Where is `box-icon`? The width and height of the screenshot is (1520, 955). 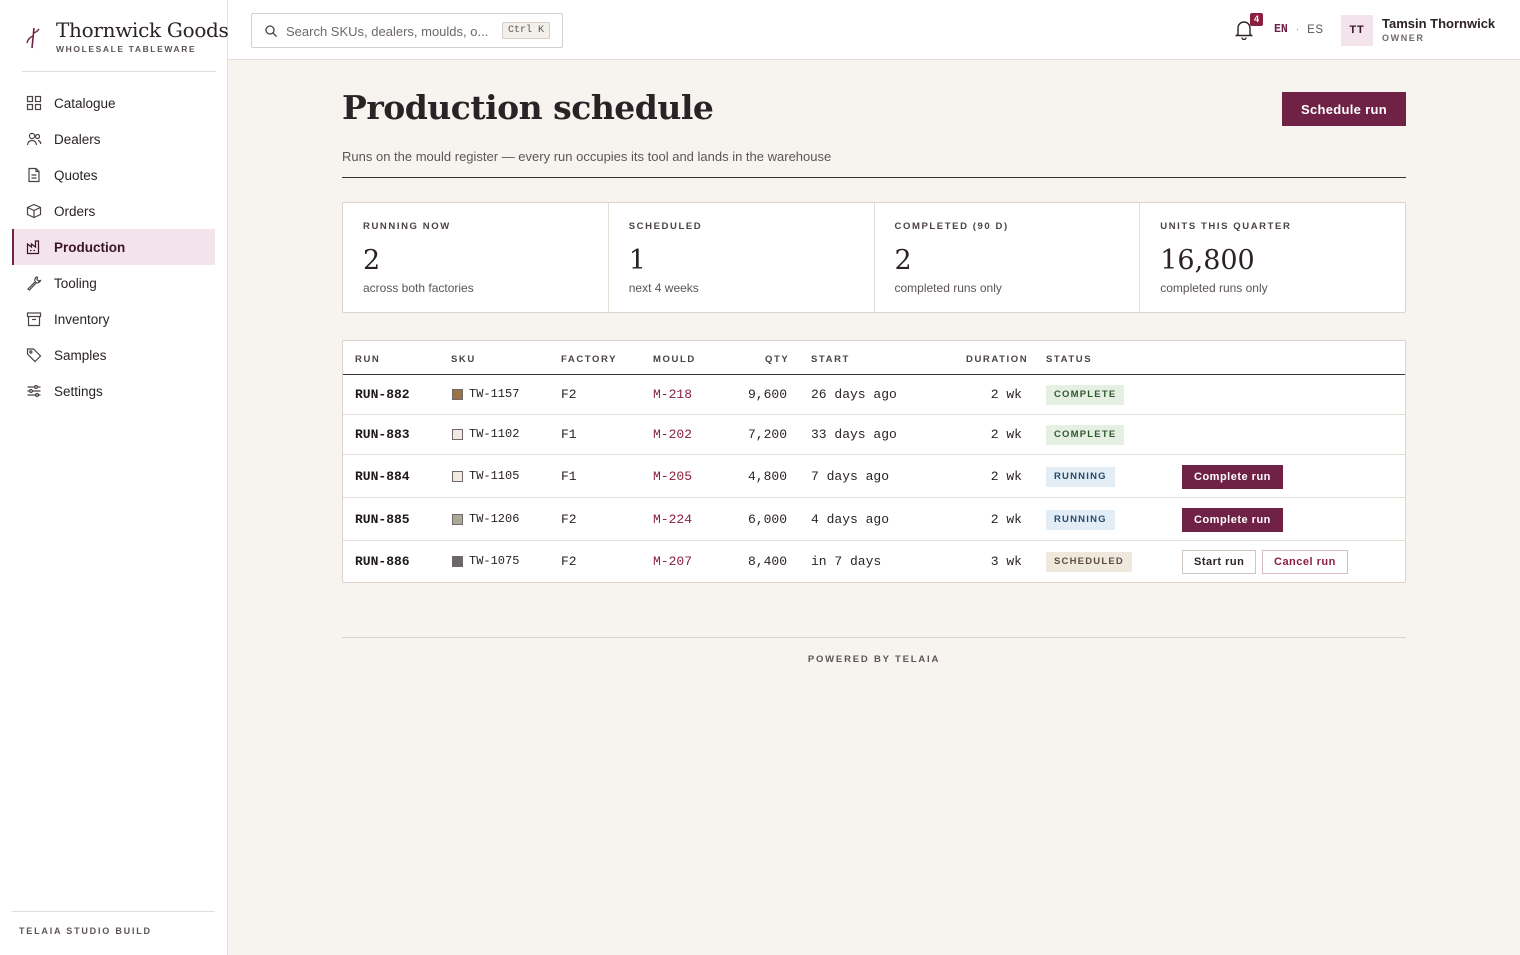
box-icon is located at coordinates (34, 211).